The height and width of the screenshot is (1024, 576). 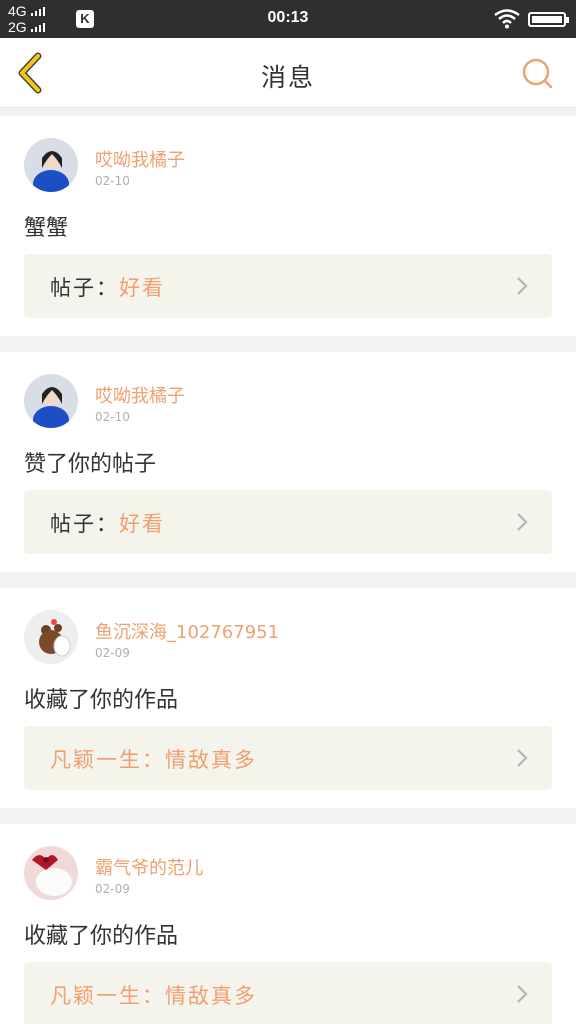 I want to click on wifi-icon, so click(x=507, y=19).